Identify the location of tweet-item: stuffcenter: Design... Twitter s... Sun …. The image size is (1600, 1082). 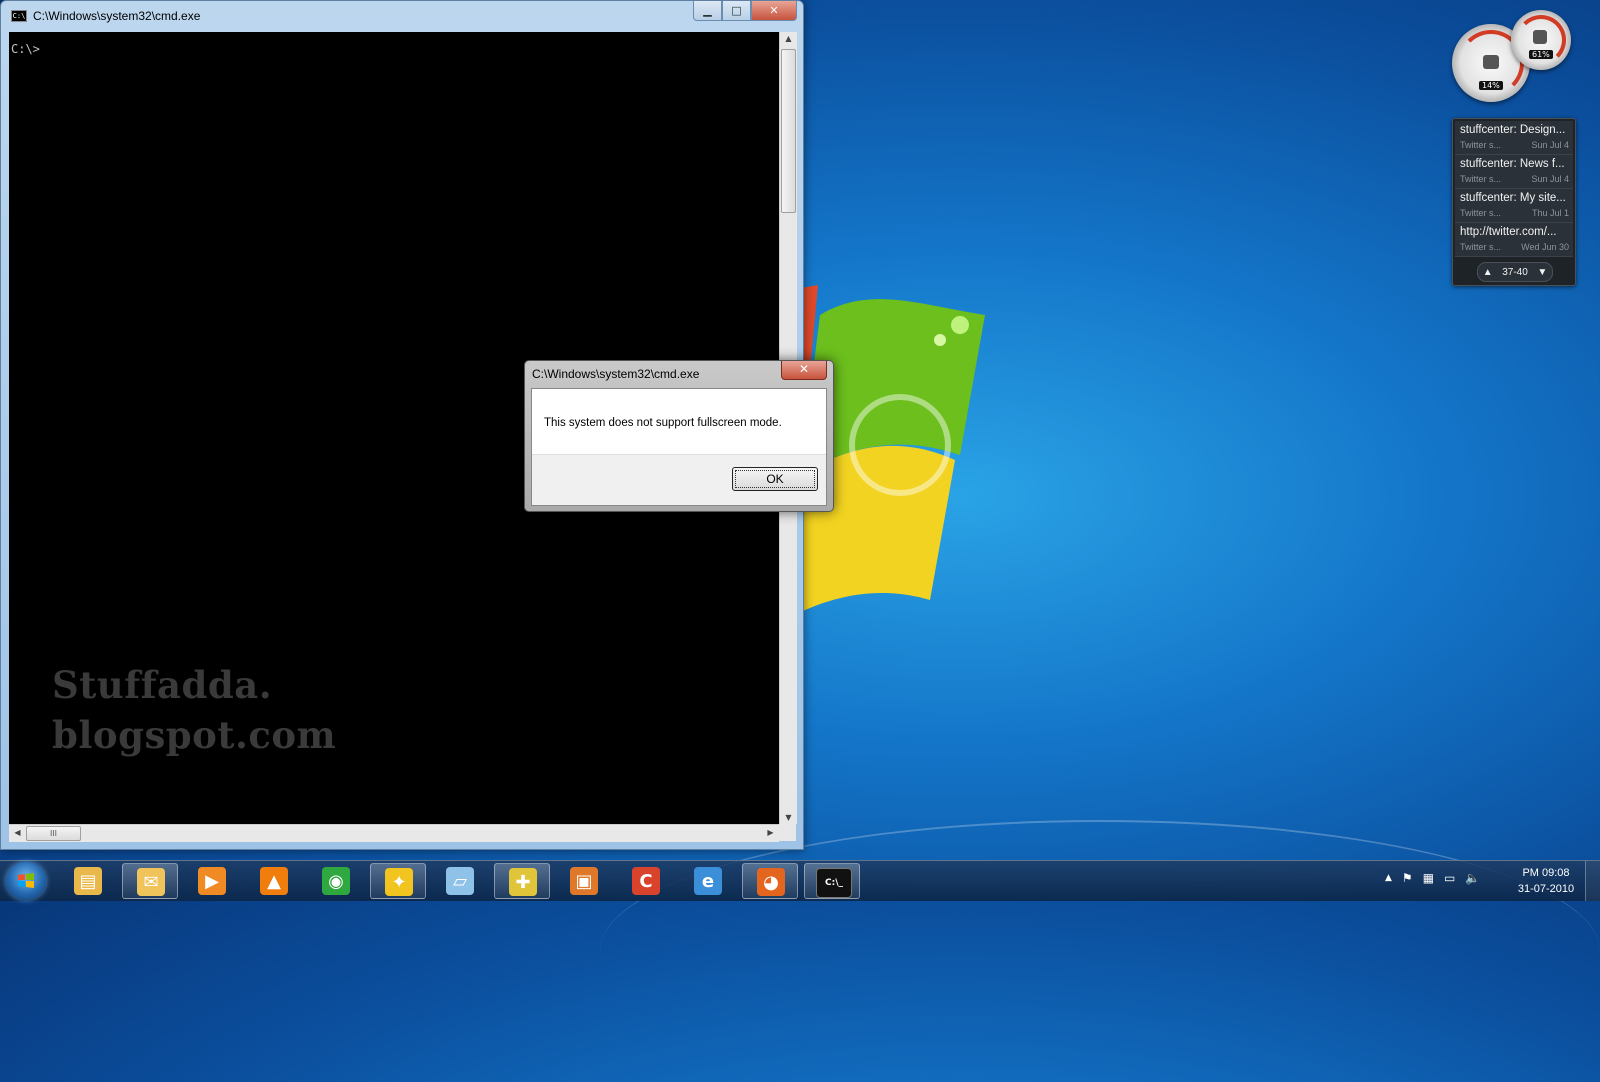
(1514, 138).